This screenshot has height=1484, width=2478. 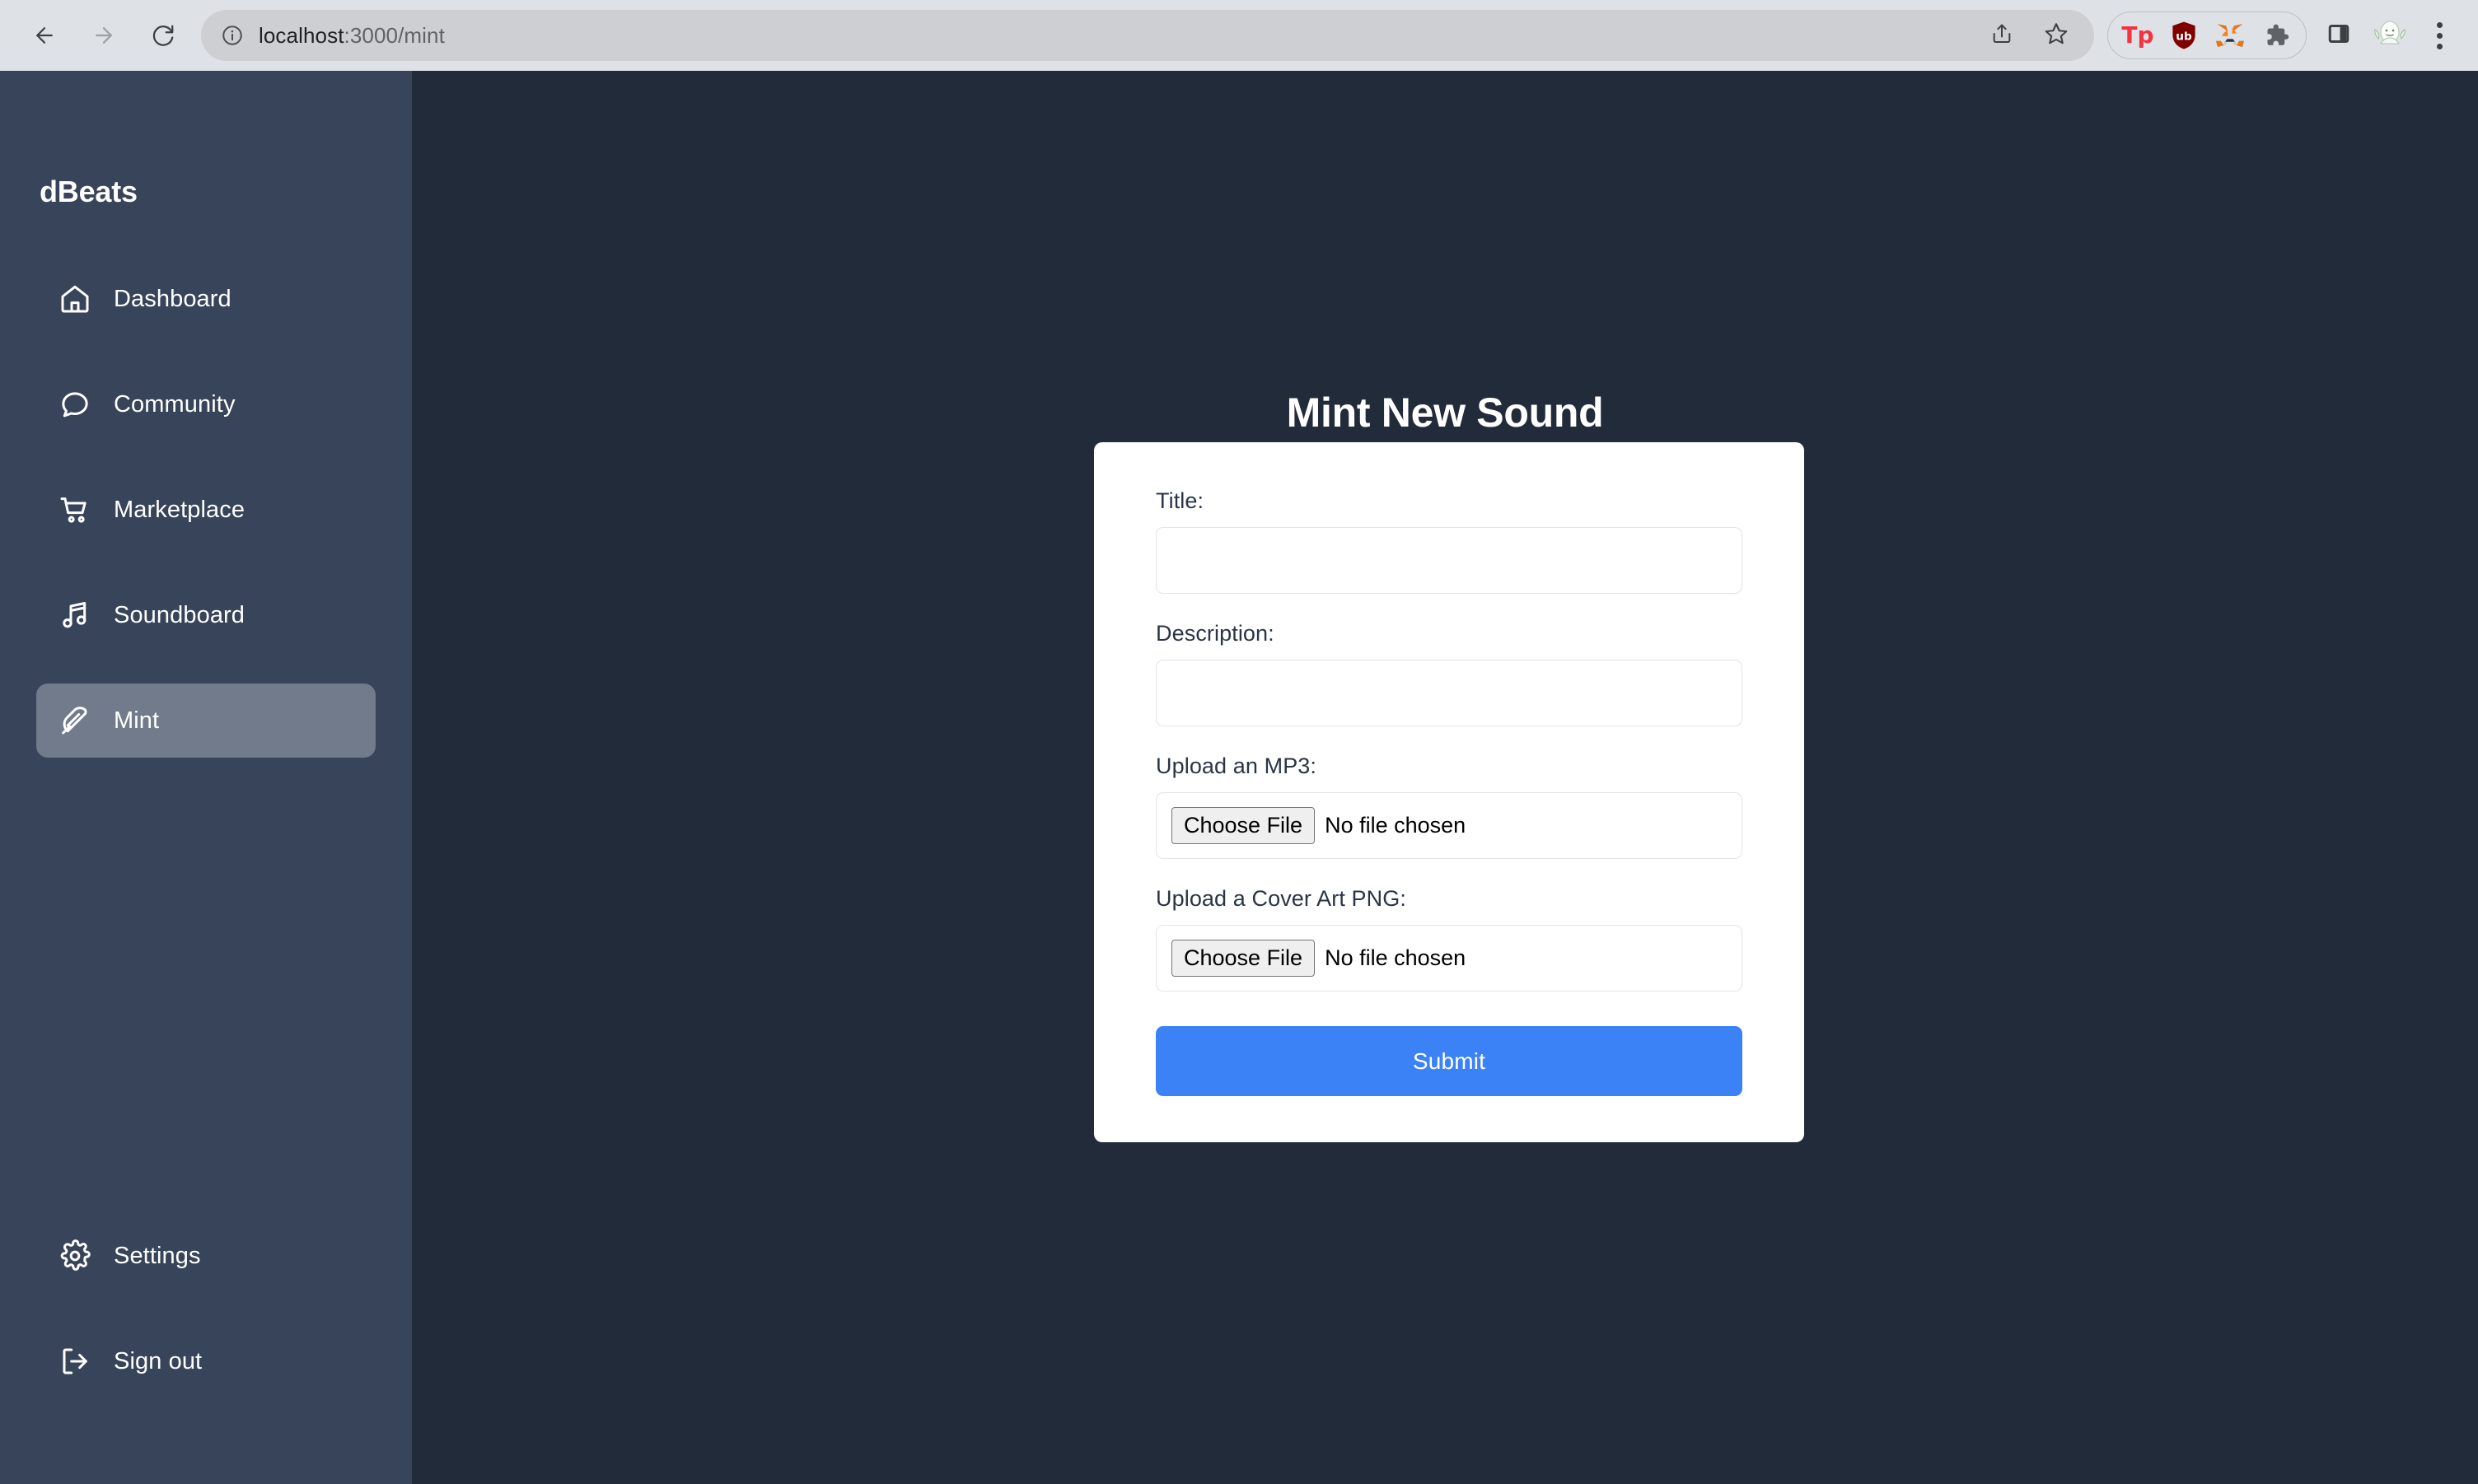 I want to click on browser-nav-buttons, so click(x=103, y=35).